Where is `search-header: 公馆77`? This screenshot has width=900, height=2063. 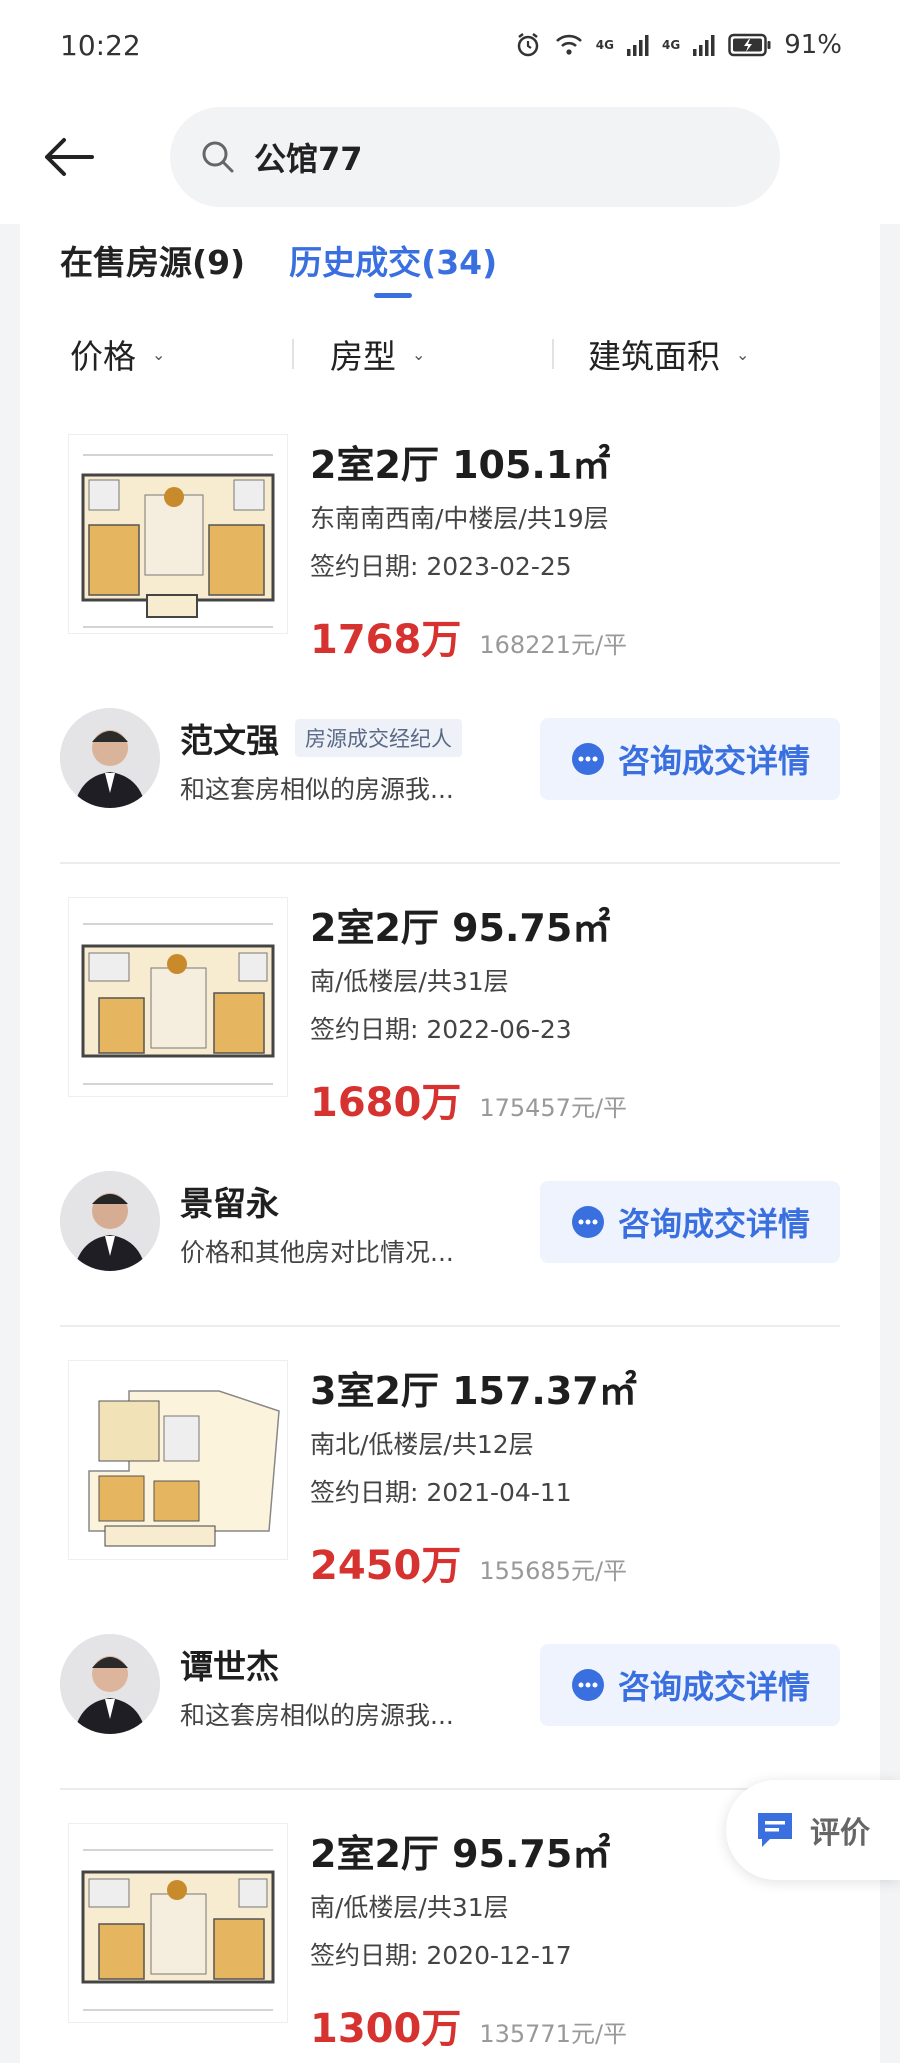 search-header: 公馆77 is located at coordinates (450, 157).